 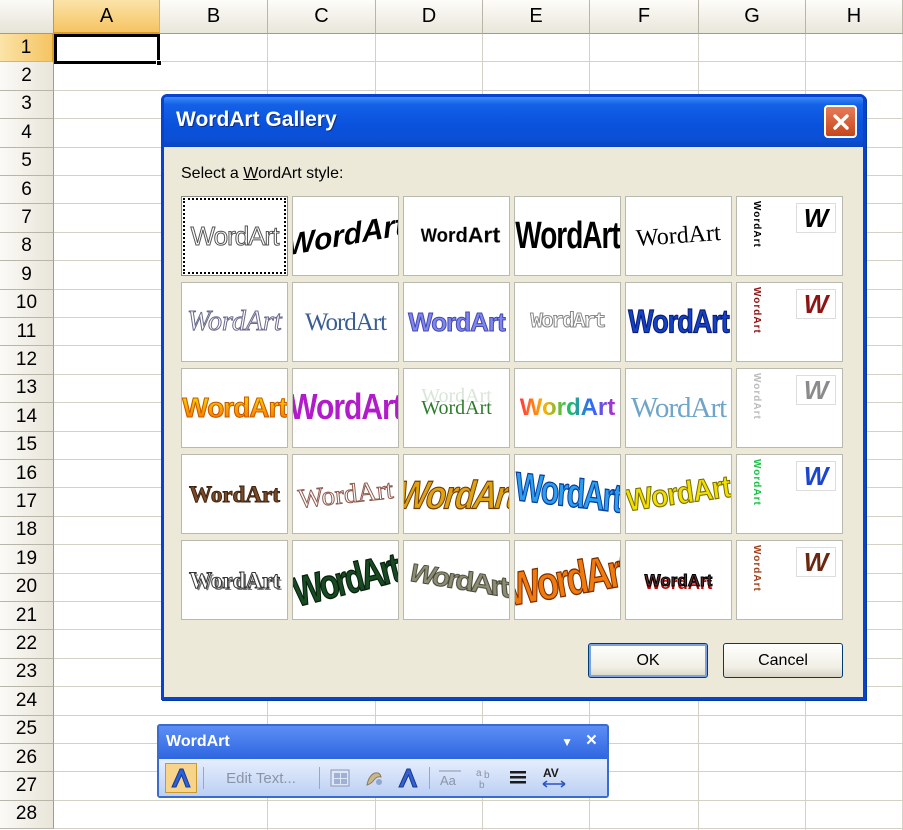 What do you see at coordinates (27, 275) in the screenshot?
I see `row-header-9: 9` at bounding box center [27, 275].